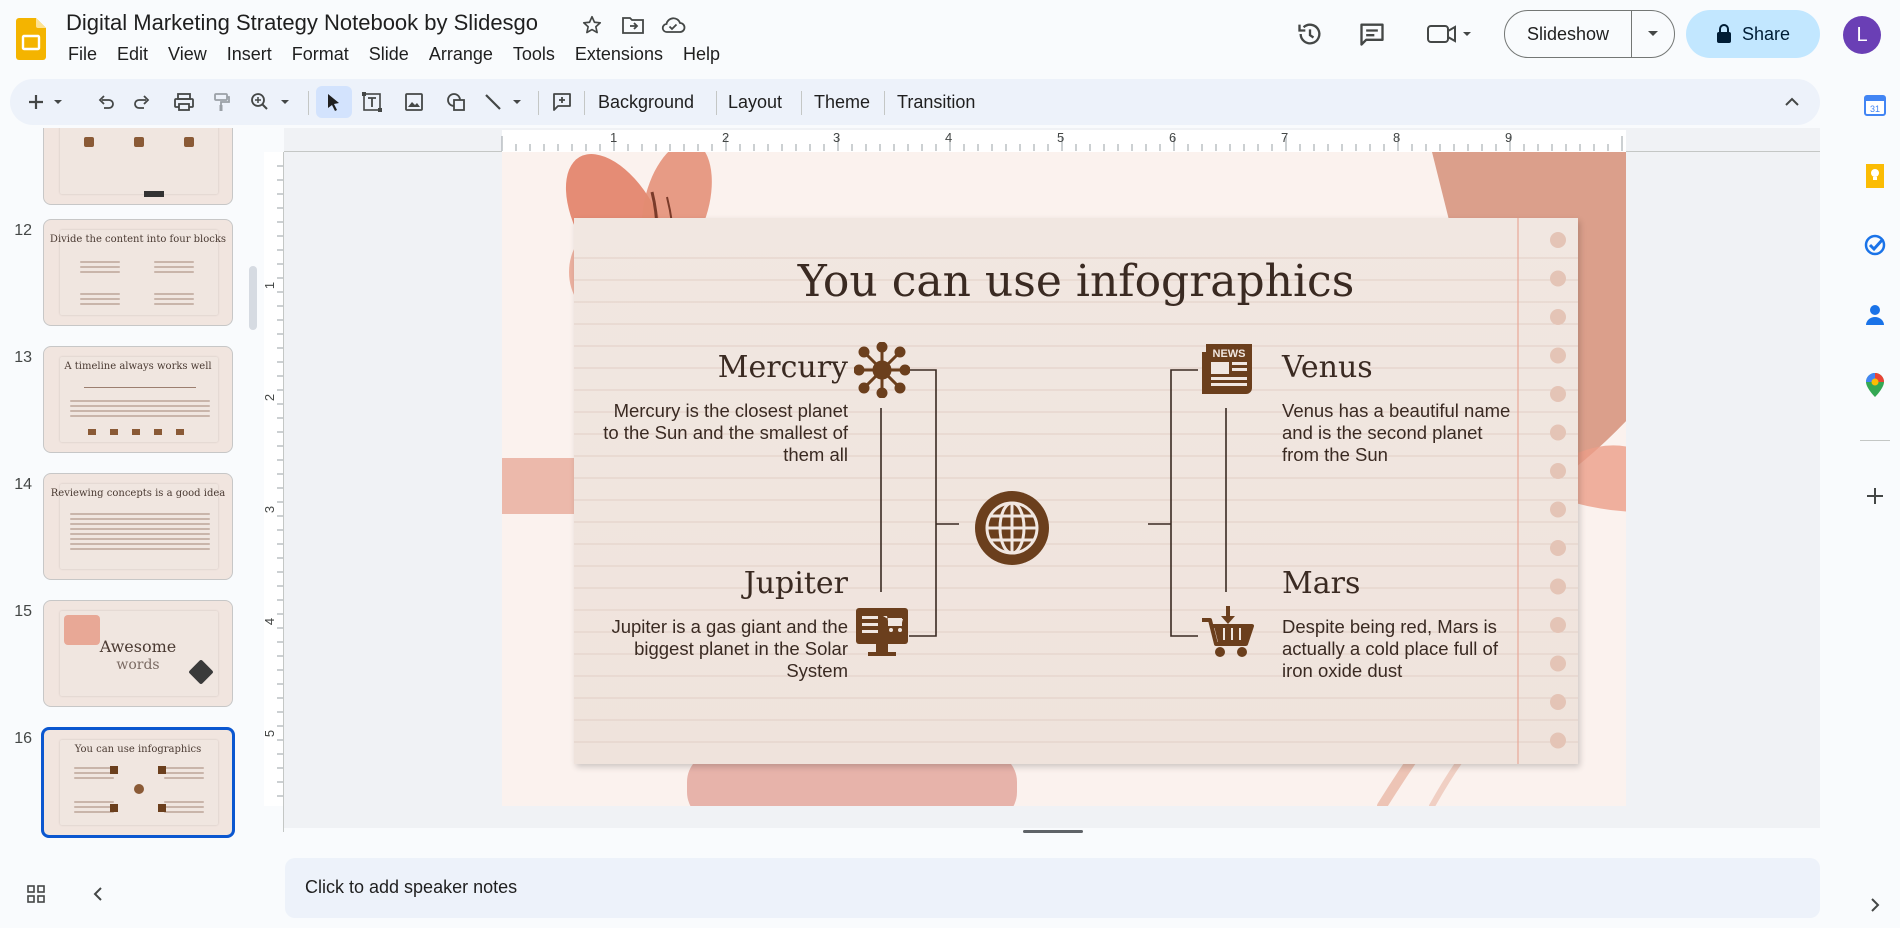  What do you see at coordinates (1875, 496) in the screenshot?
I see `add-addon-icon` at bounding box center [1875, 496].